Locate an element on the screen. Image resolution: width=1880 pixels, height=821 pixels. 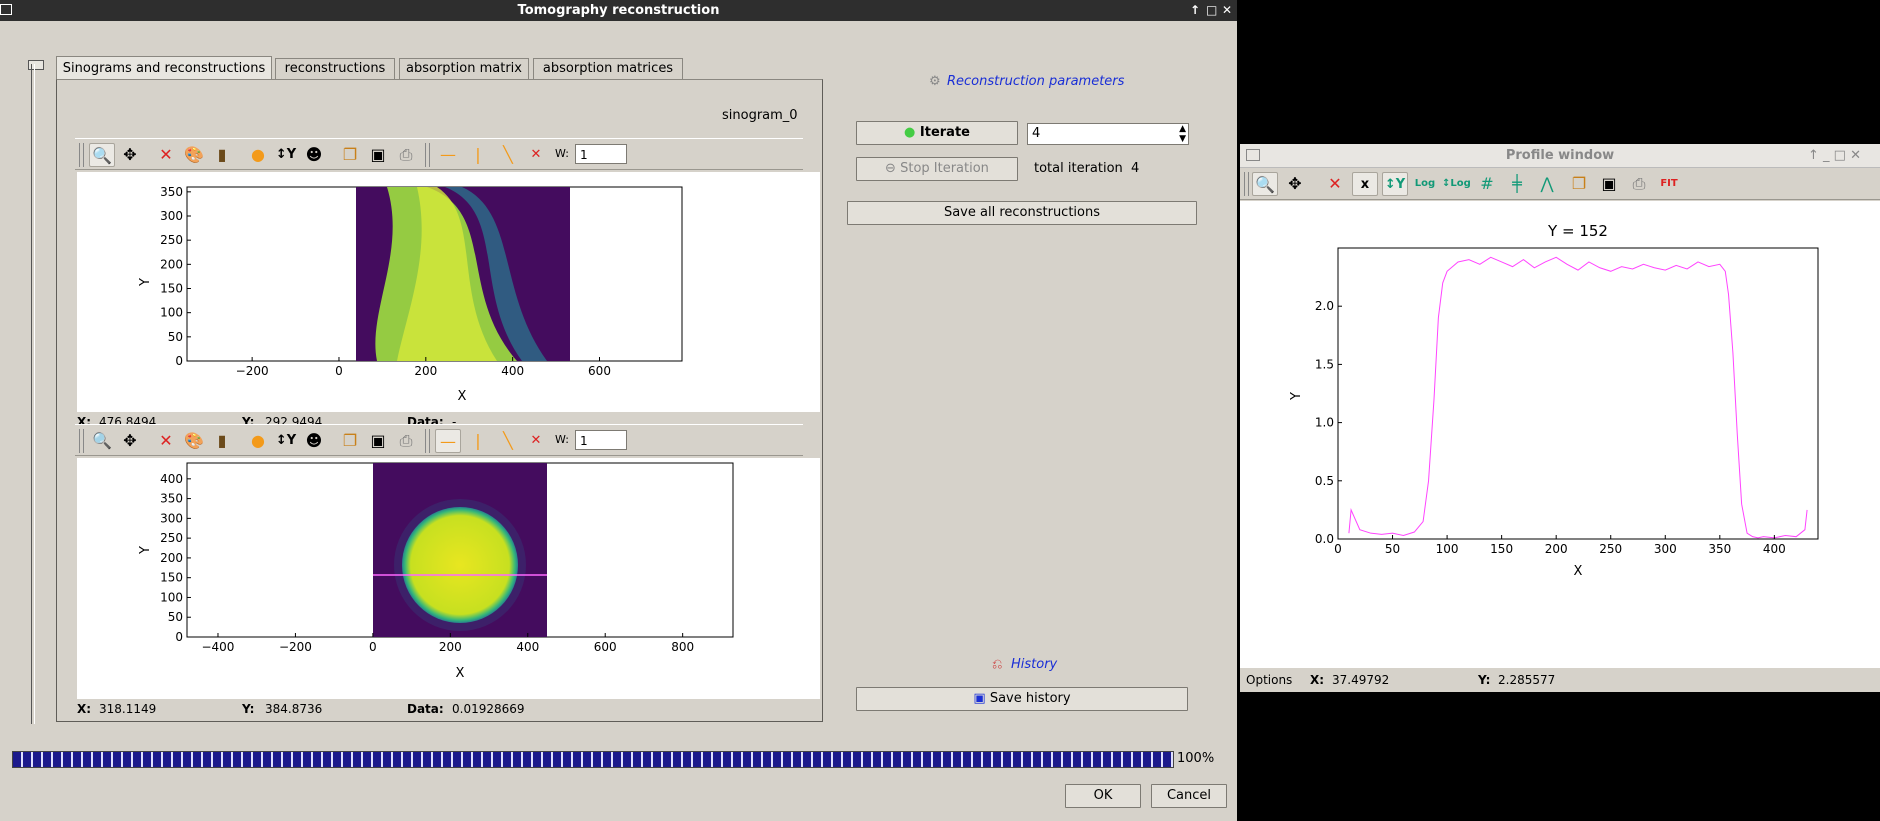
plot2-toolbar: 🔍 ✥ ✕ 🎨 ▮ ● ↕Y ☻ ❐ ▣ ⎙ — | ╲ ✕ W: 1 is located at coordinates (439, 440).